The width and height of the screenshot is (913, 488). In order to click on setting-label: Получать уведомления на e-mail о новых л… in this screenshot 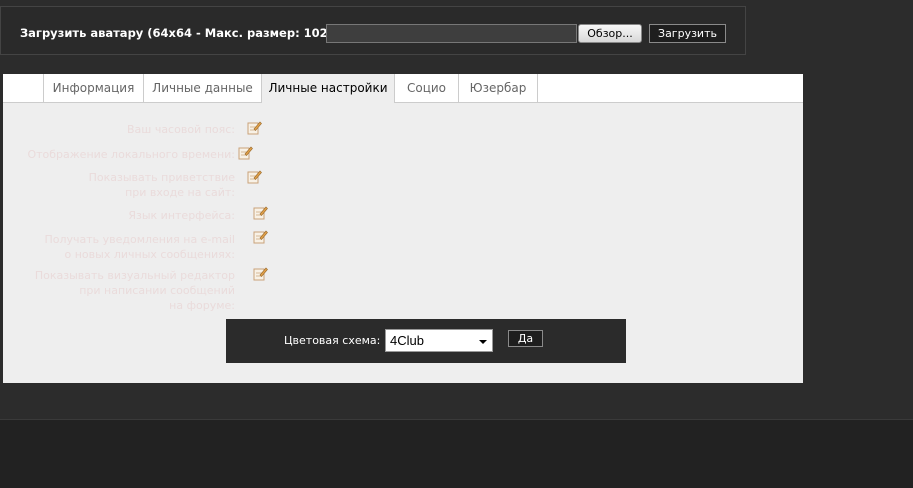, I will do `click(139, 247)`.